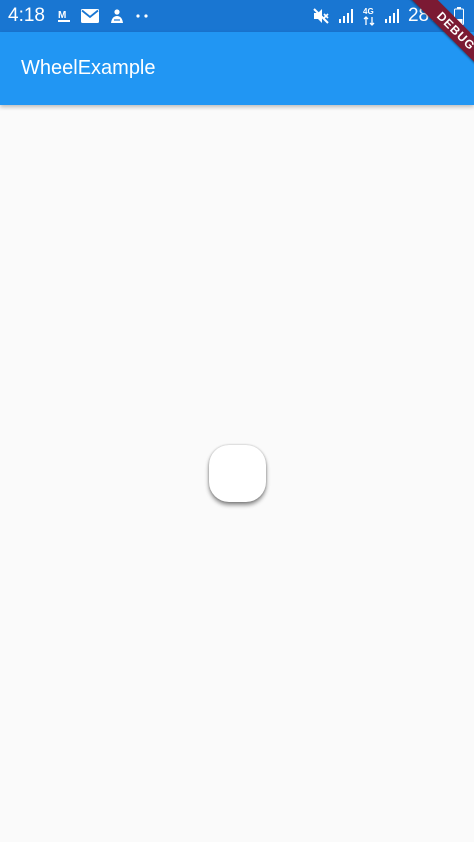 The image size is (474, 842). What do you see at coordinates (90, 16) in the screenshot?
I see `mail-icon` at bounding box center [90, 16].